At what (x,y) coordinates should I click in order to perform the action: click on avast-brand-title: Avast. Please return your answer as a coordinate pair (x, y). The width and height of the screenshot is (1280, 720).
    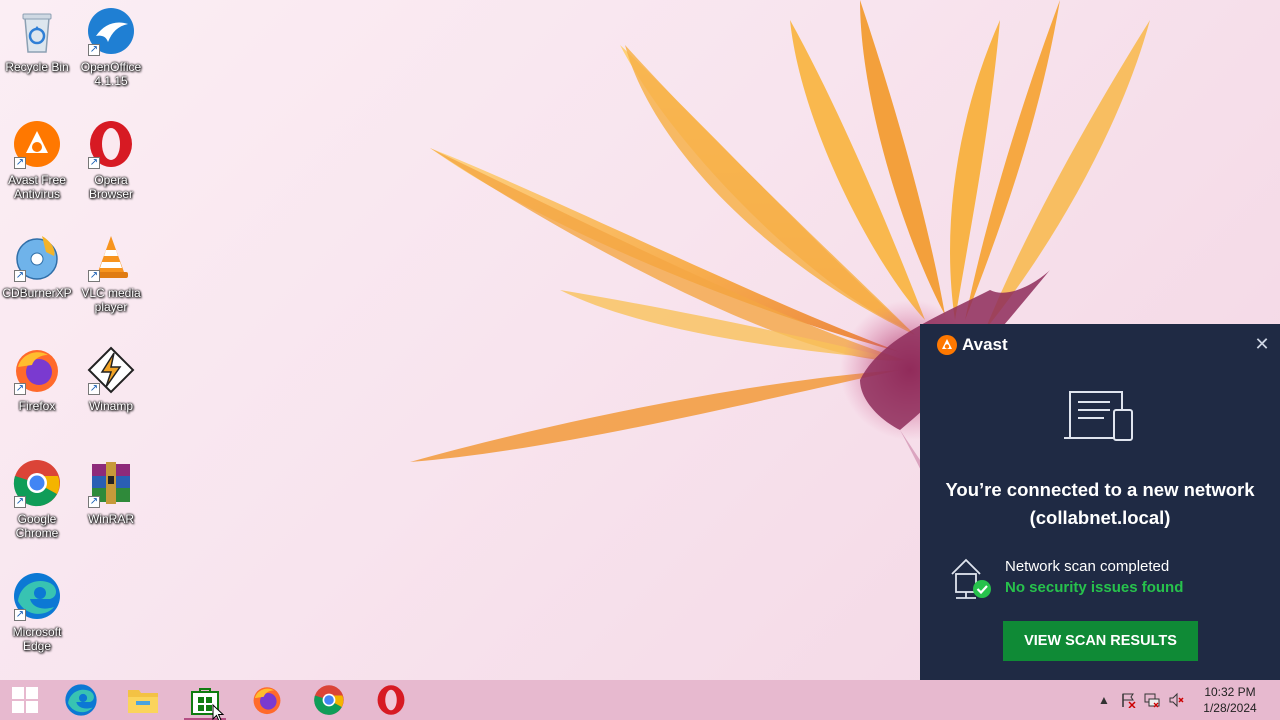
    Looking at the image, I should click on (985, 344).